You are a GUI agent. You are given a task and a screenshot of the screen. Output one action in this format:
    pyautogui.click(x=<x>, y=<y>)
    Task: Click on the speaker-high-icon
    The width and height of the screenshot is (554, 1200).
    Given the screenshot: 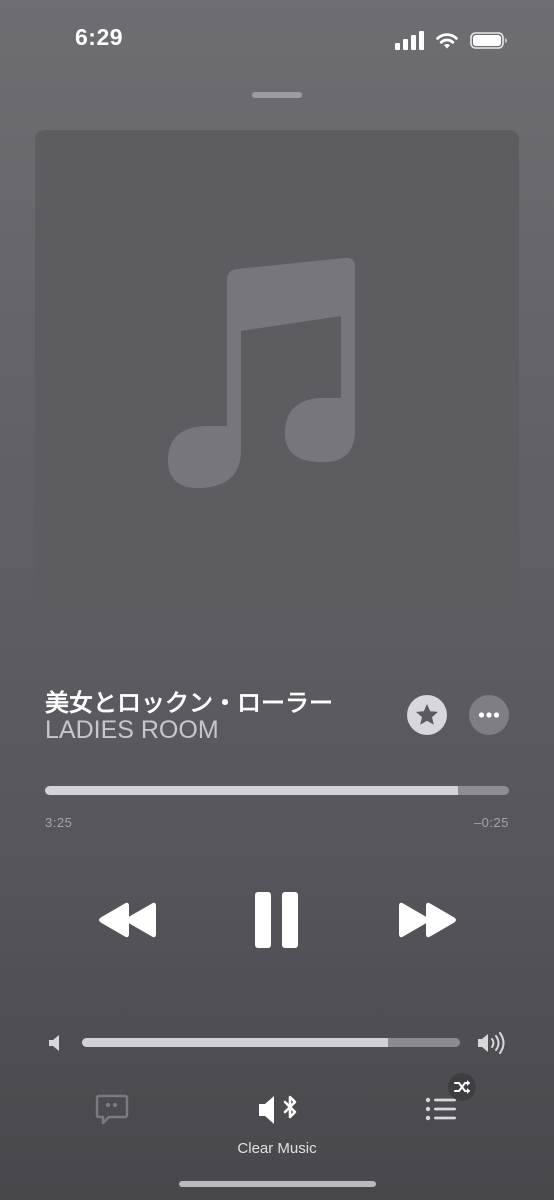 What is the action you would take?
    pyautogui.click(x=491, y=1043)
    